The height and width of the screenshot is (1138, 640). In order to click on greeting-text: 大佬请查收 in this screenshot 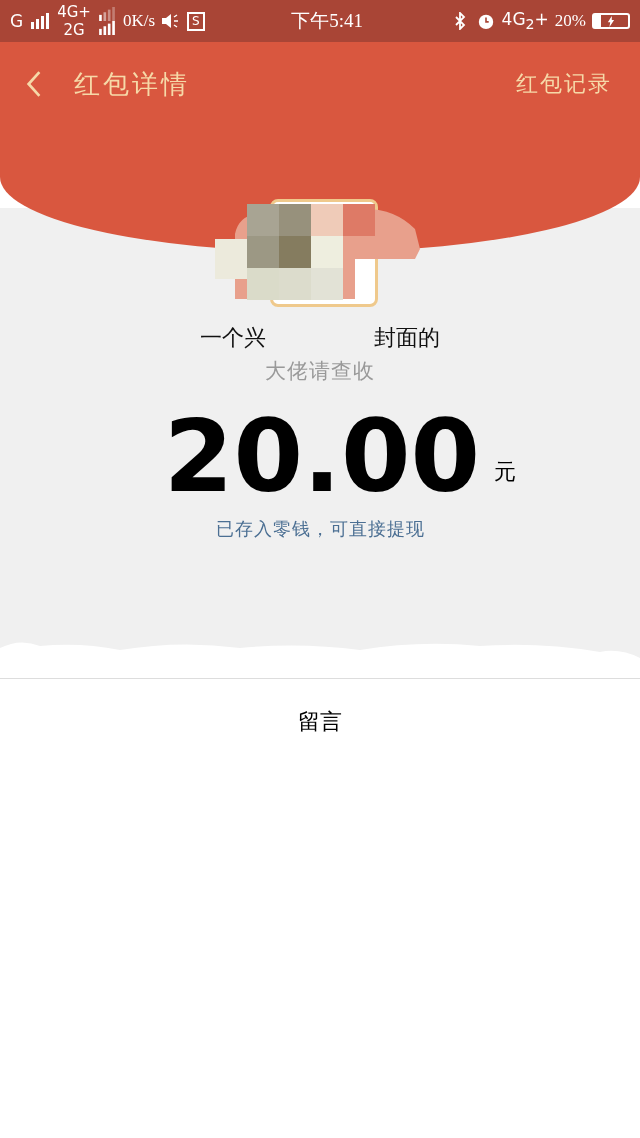, I will do `click(320, 371)`.